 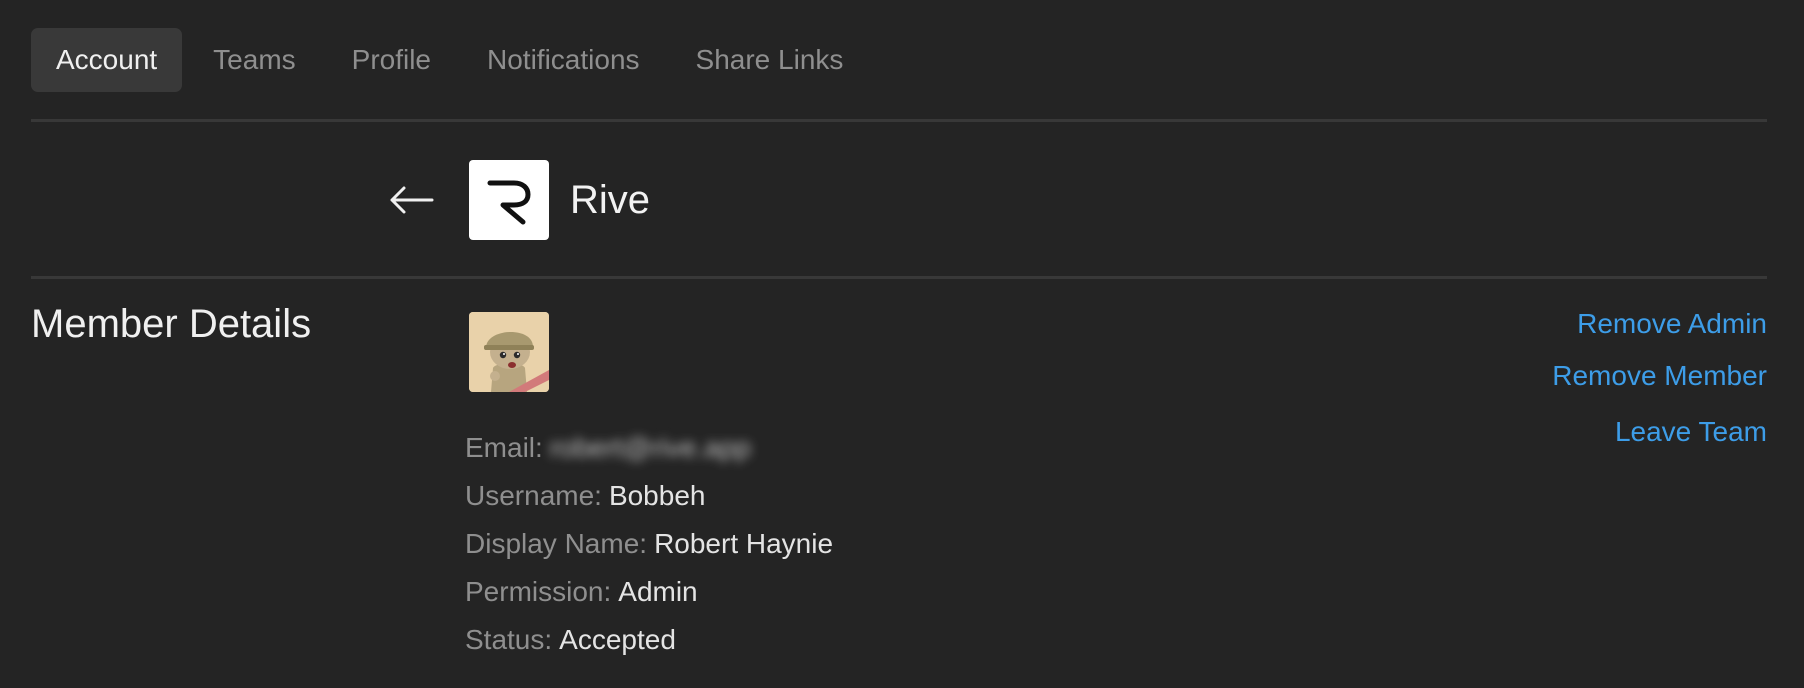 I want to click on display-name-row: Display Name: Robert Haynie, so click(x=649, y=544).